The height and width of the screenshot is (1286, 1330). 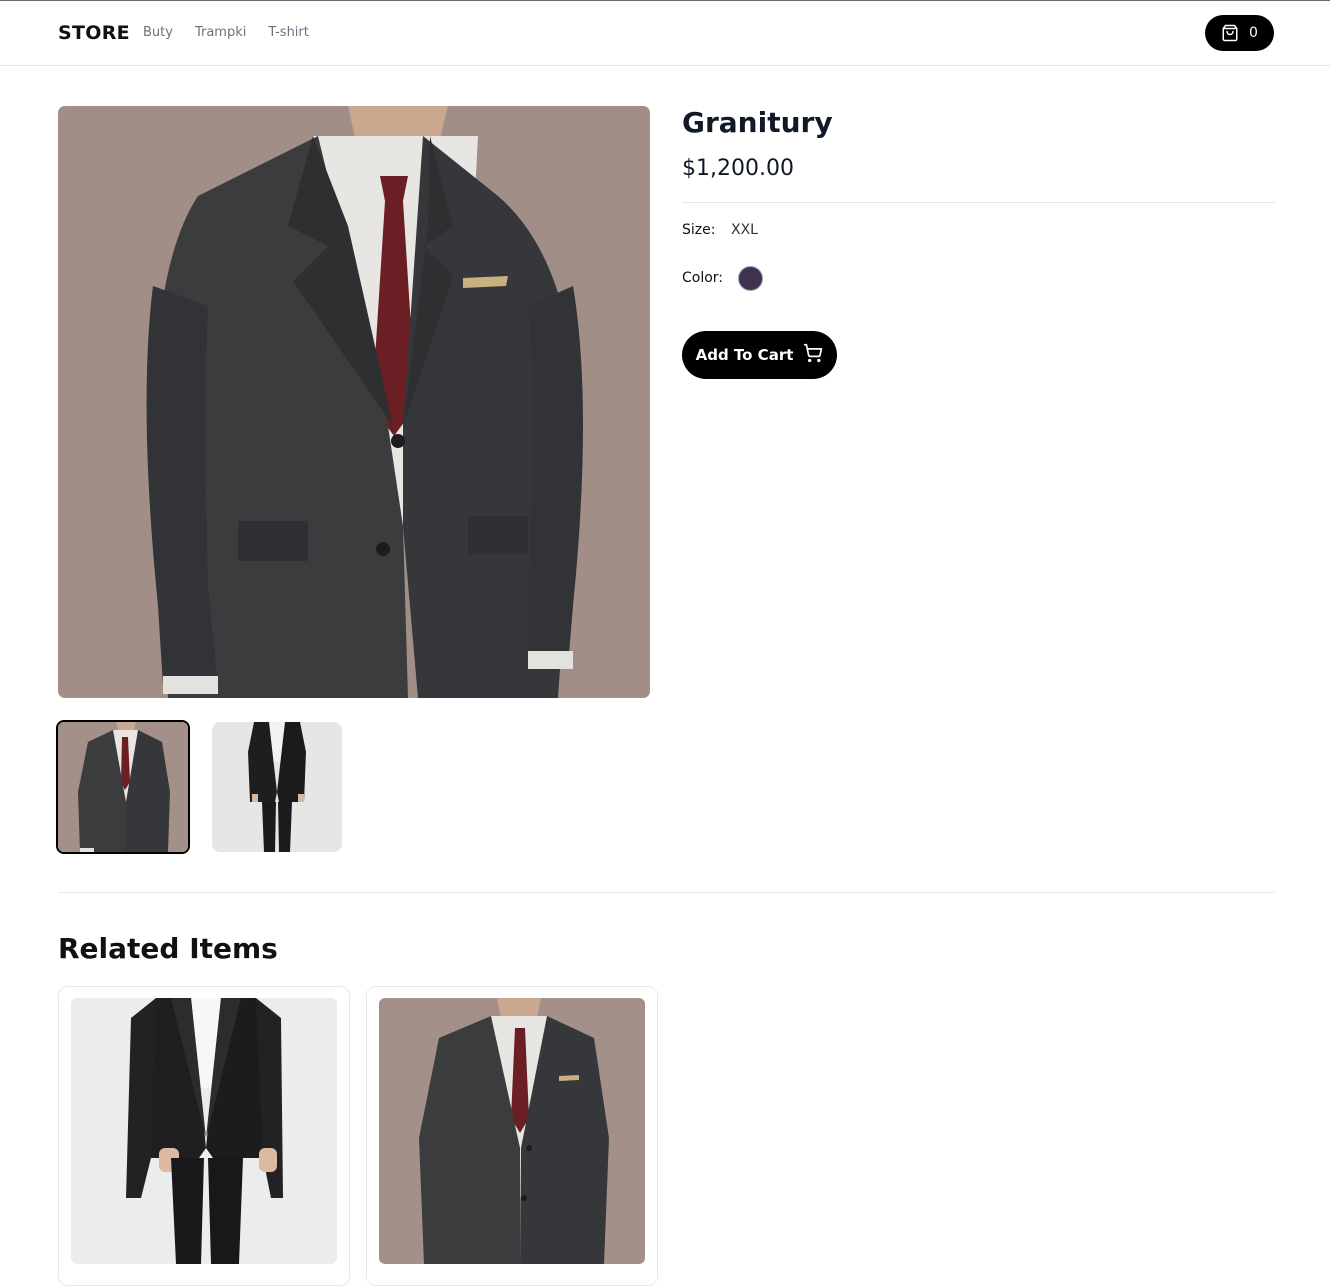 What do you see at coordinates (744, 355) in the screenshot?
I see `add-to-cart-label: Add To Cart` at bounding box center [744, 355].